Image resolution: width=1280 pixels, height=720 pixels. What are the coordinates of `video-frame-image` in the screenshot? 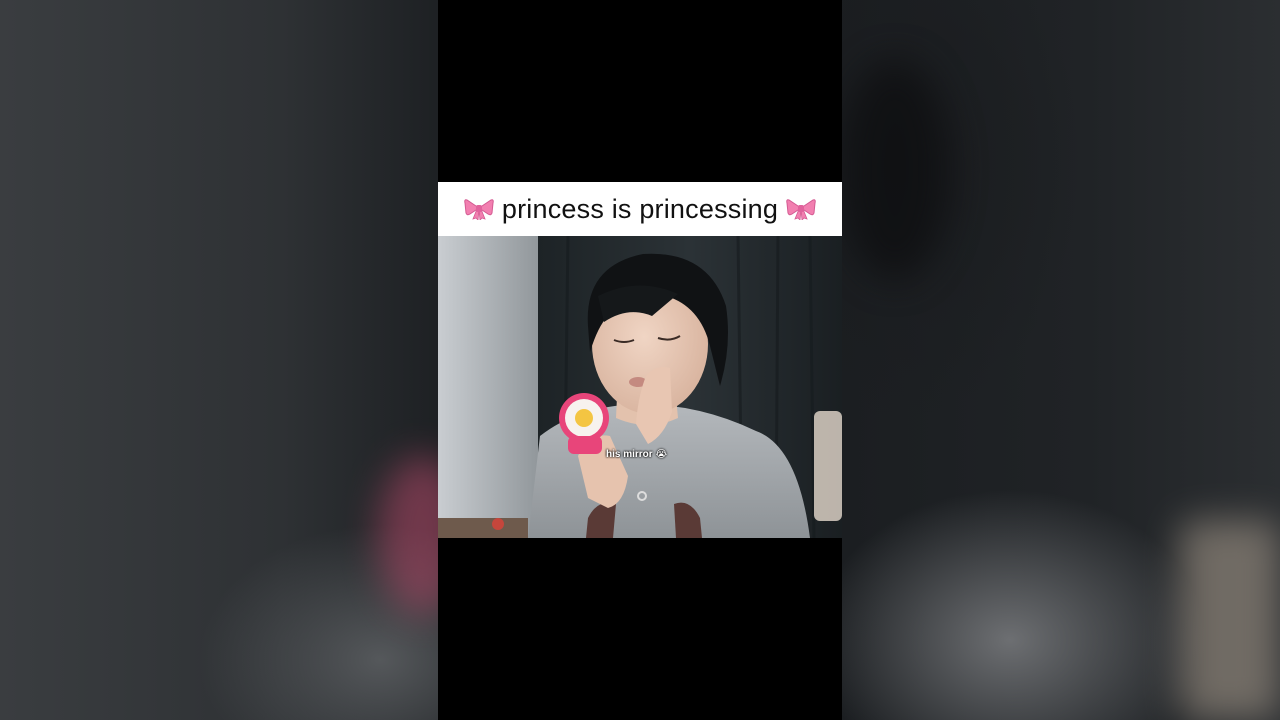 It's located at (640, 387).